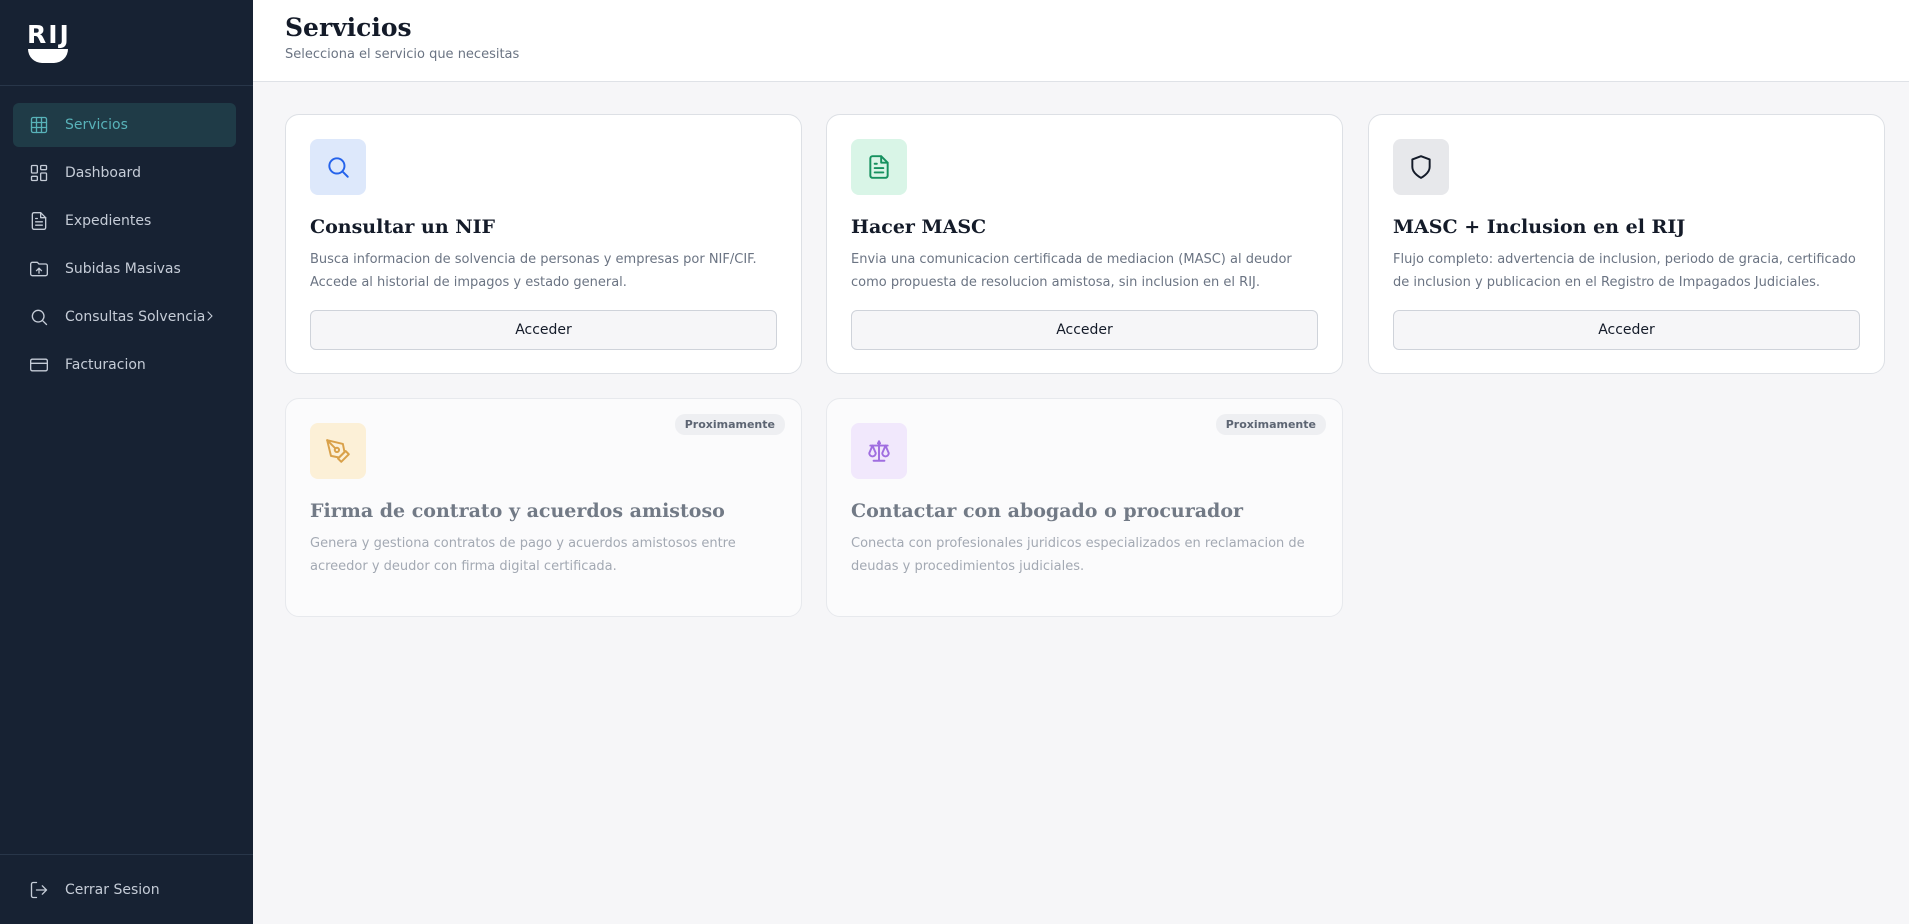  I want to click on sidebar-item-subidas-masivas: Subidas Masivas, so click(124, 269).